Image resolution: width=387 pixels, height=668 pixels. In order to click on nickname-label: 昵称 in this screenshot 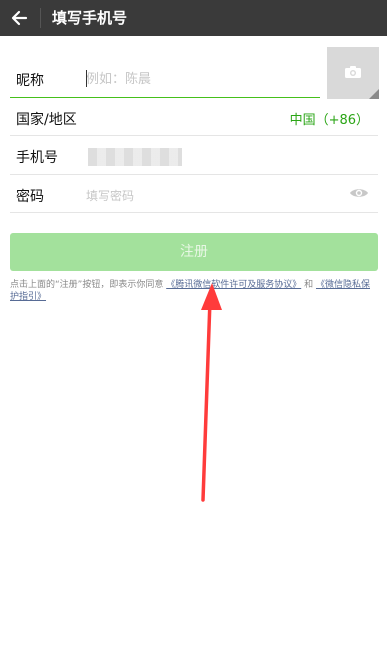, I will do `click(30, 81)`.